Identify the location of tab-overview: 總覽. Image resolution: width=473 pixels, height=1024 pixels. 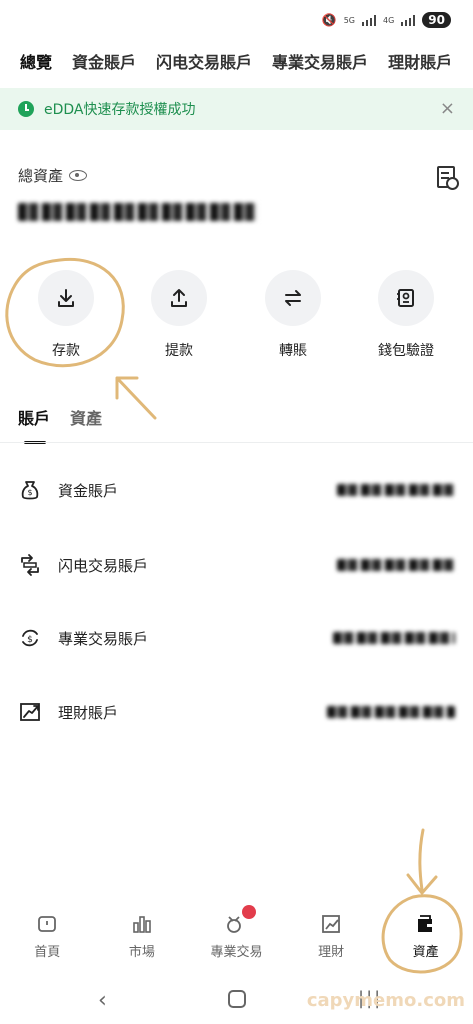
(36, 68).